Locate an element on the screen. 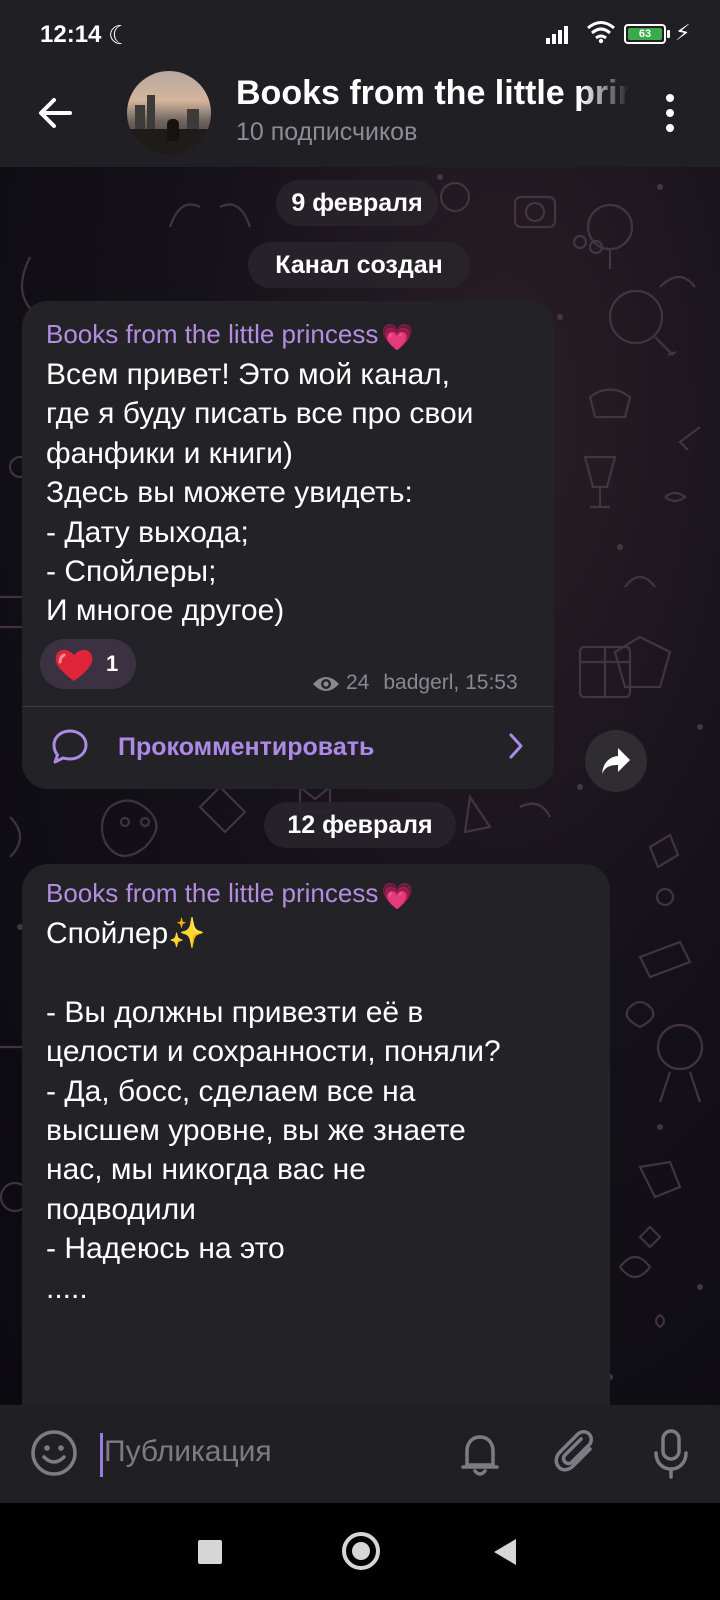 Image resolution: width=720 pixels, height=1600 pixels. subscriber-count: 10 подписчиков is located at coordinates (327, 132).